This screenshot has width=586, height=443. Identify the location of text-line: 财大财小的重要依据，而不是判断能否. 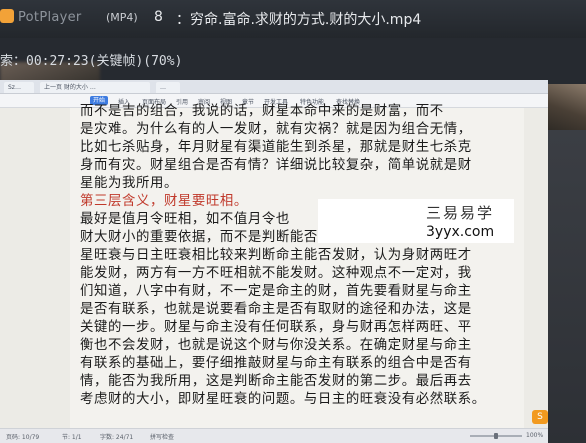
(199, 237).